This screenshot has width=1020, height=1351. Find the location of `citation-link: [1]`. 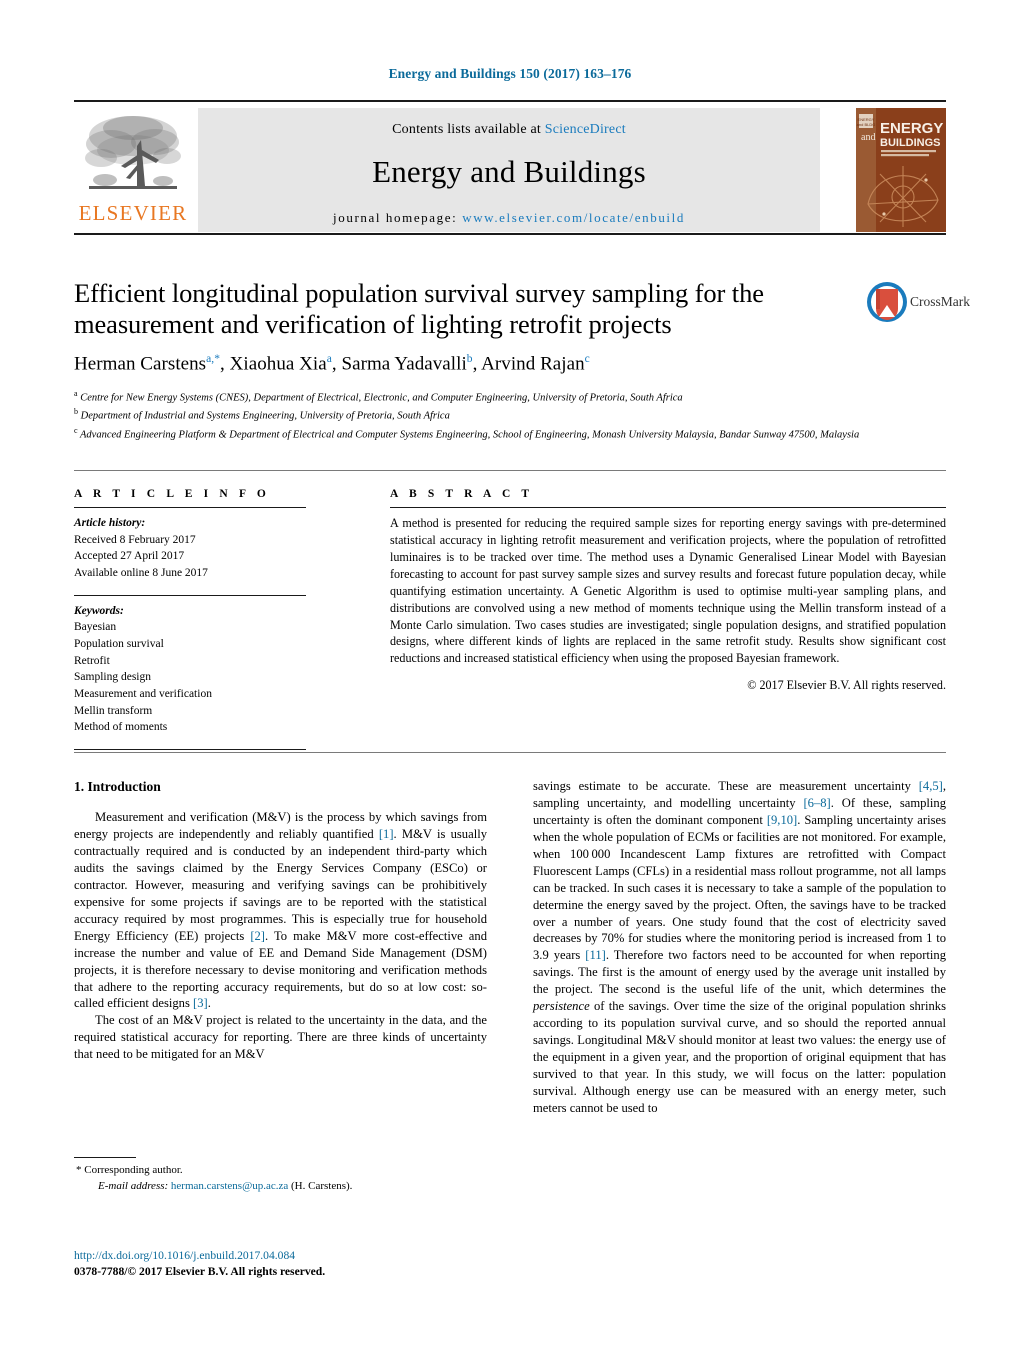

citation-link: [1] is located at coordinates (386, 834).